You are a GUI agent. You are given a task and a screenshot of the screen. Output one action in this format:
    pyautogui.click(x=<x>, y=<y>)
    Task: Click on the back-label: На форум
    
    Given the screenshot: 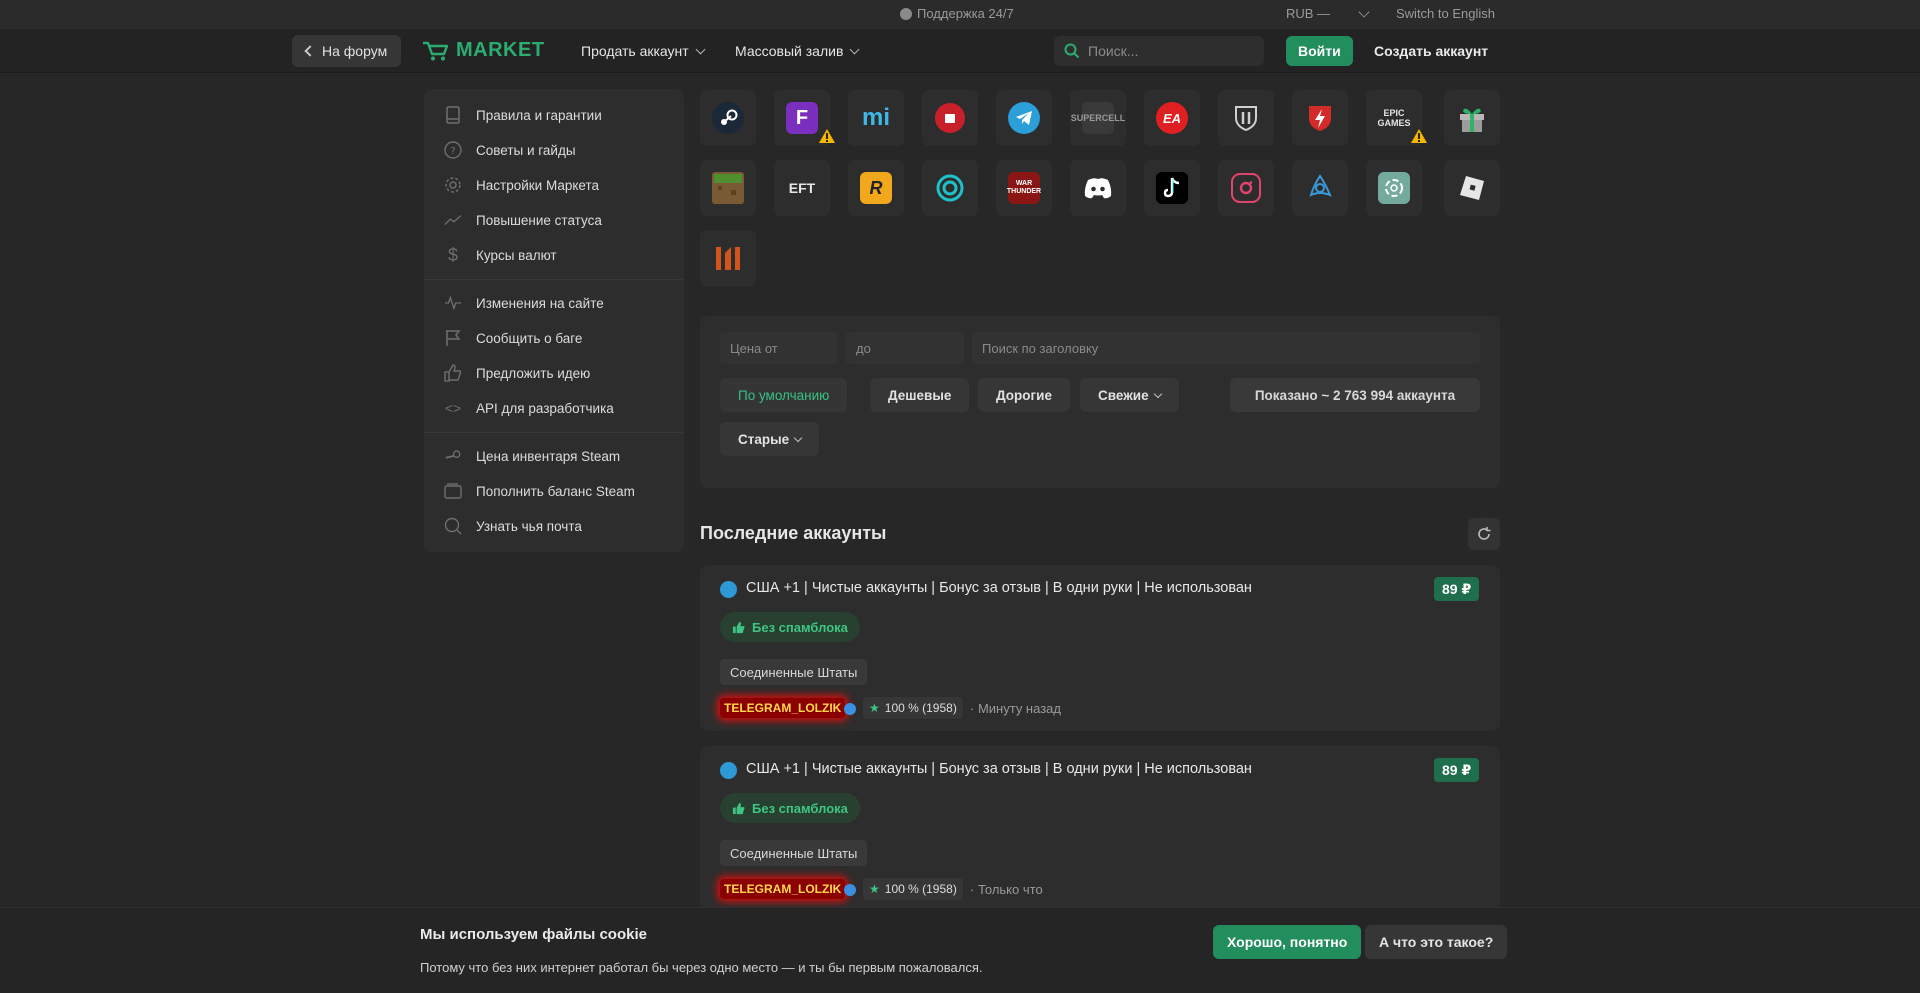 What is the action you would take?
    pyautogui.click(x=355, y=51)
    